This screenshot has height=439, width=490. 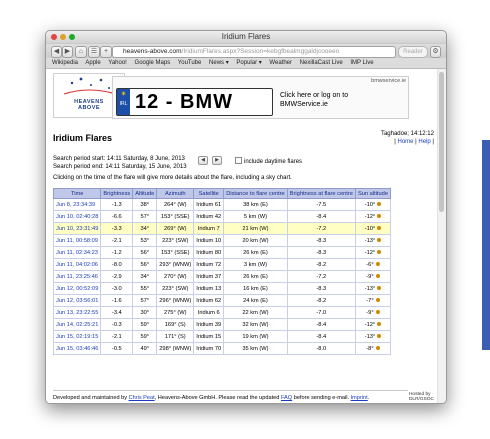 What do you see at coordinates (286, 398) in the screenshot?
I see `faq-link: FAQ` at bounding box center [286, 398].